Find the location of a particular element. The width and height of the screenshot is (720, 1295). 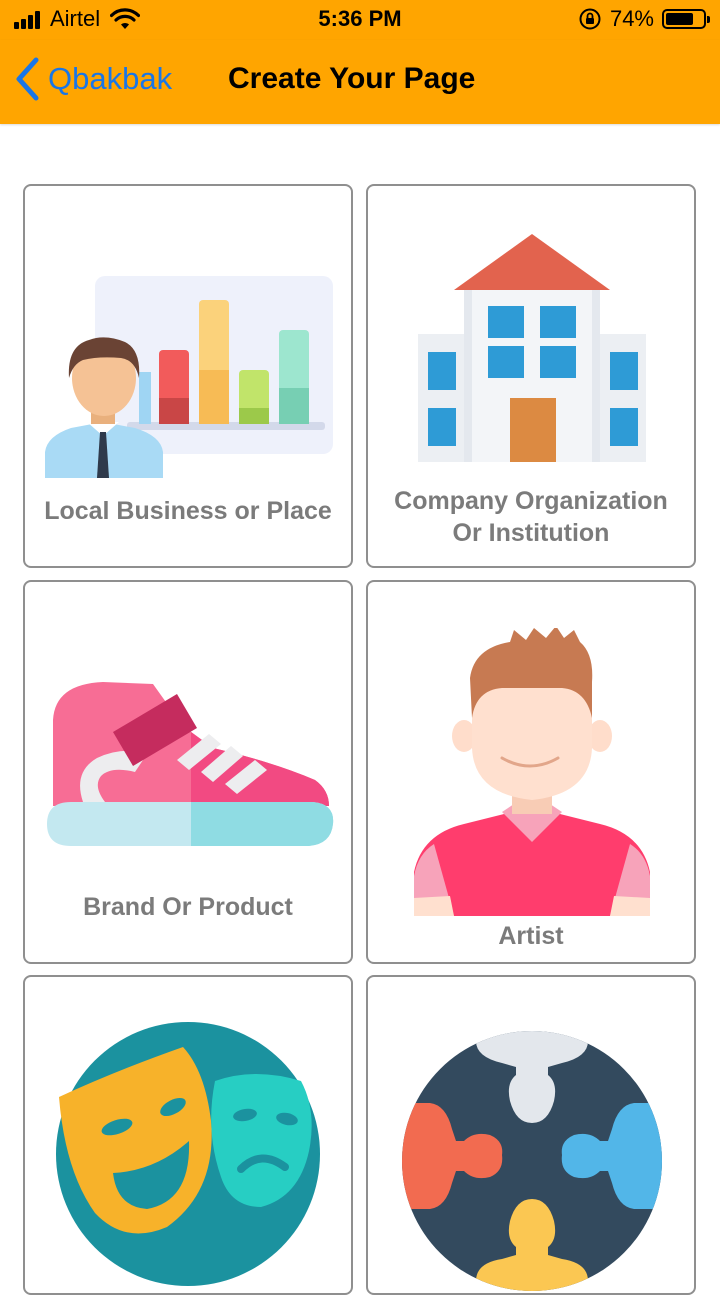

category-card-local-business: Local Business or Place is located at coordinates (188, 376).